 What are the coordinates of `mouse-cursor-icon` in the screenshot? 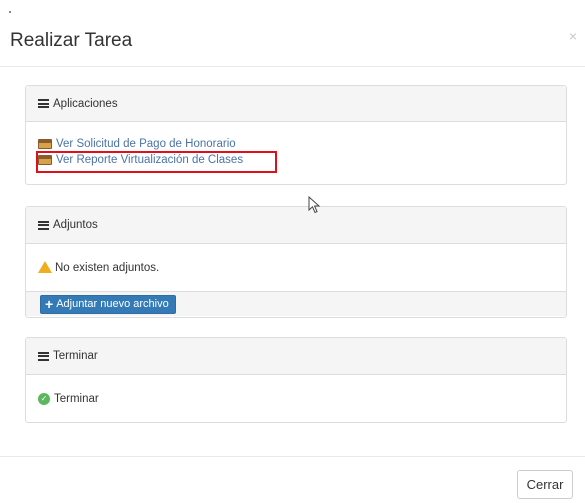 It's located at (314, 205).